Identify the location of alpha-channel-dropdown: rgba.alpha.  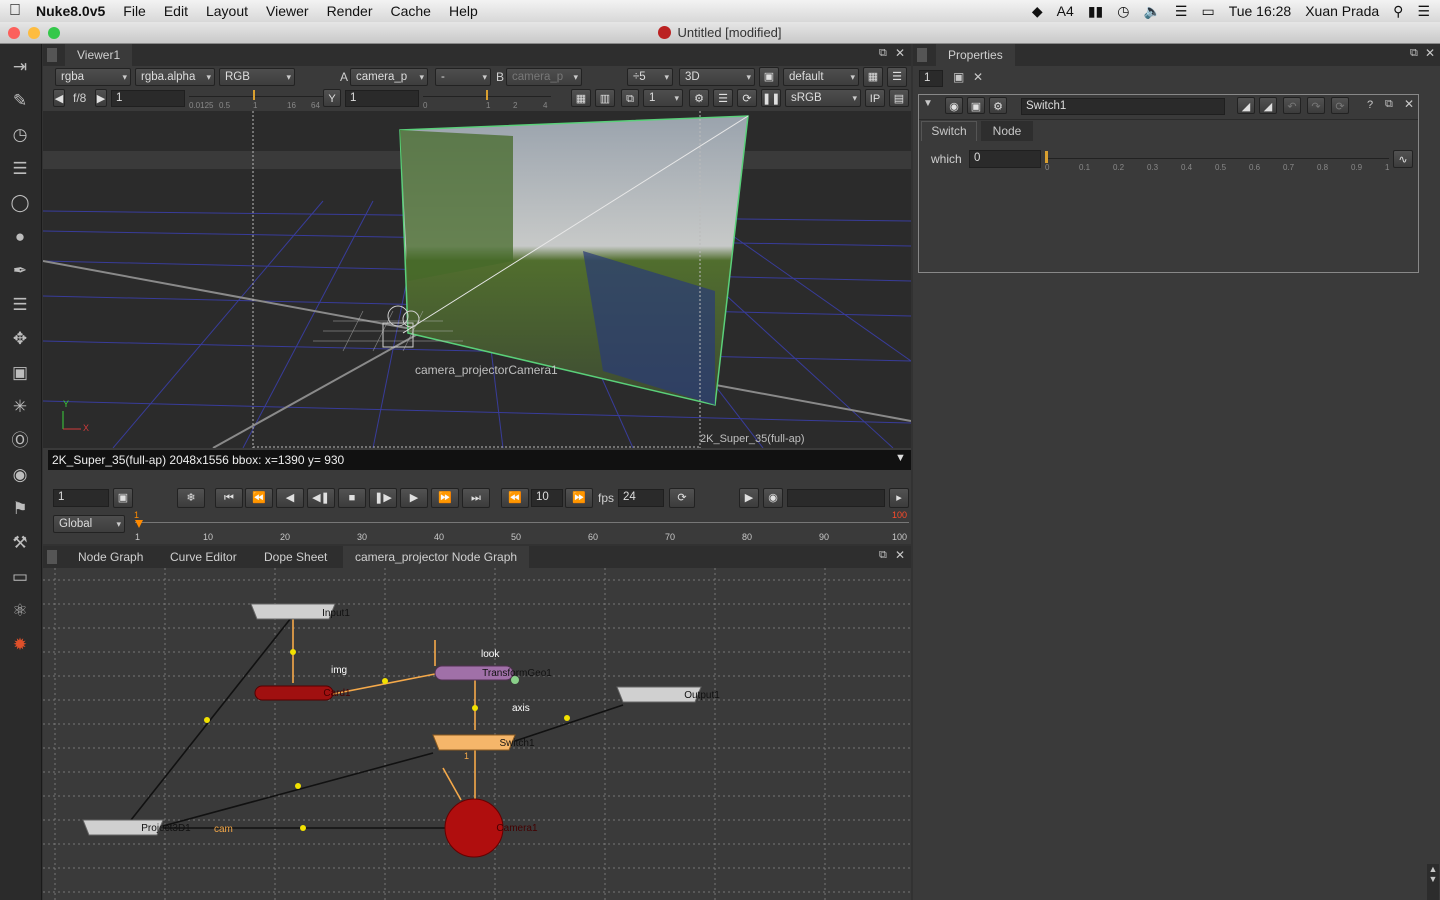
(175, 77).